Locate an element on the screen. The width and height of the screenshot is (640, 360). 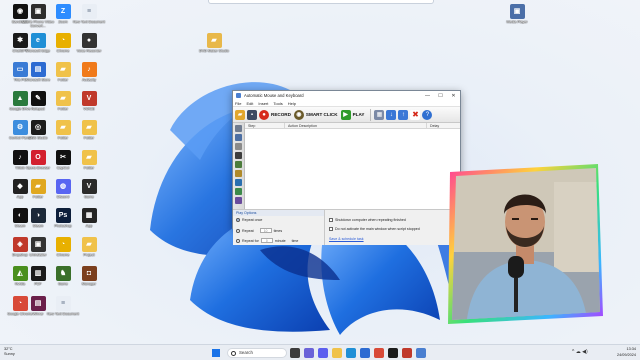
taskbar-search-box: Search is located at coordinates (257, 353).